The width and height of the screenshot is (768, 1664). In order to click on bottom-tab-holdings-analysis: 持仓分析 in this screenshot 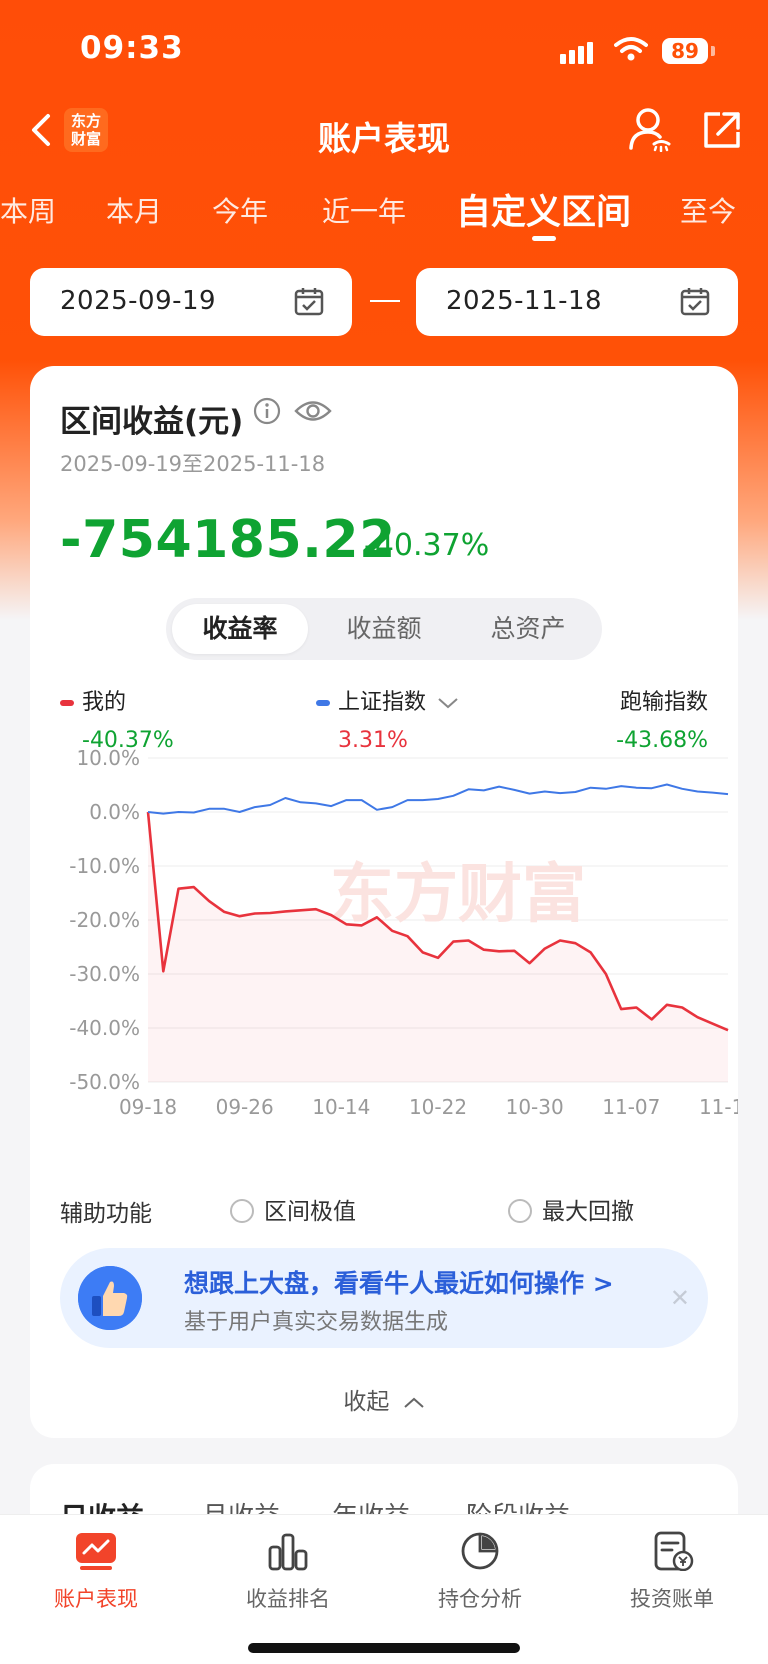, I will do `click(480, 1572)`.